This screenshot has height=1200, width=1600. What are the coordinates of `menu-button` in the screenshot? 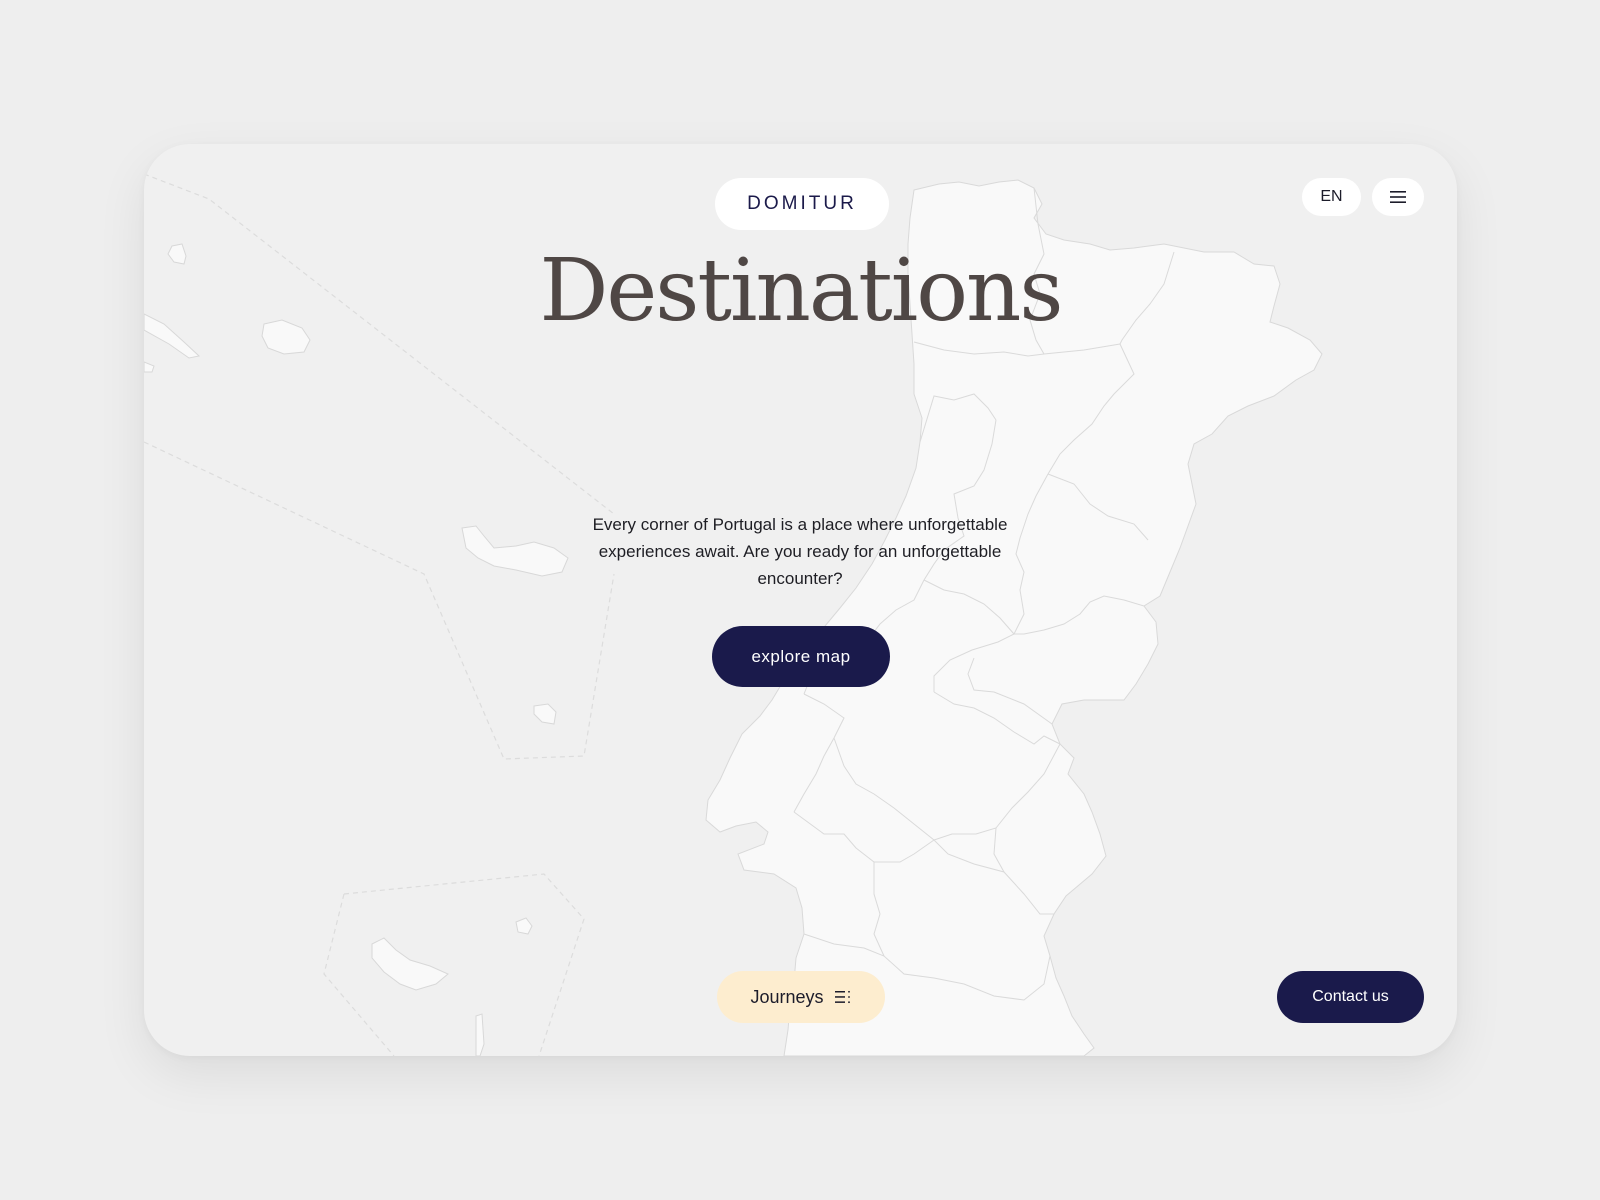 It's located at (1398, 197).